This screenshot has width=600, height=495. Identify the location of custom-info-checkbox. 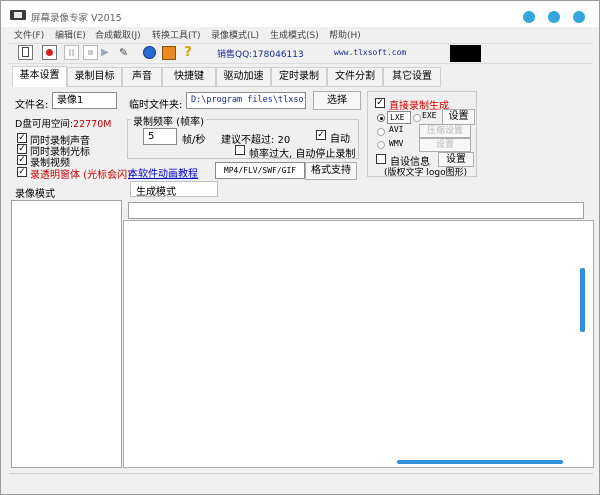
(381, 159).